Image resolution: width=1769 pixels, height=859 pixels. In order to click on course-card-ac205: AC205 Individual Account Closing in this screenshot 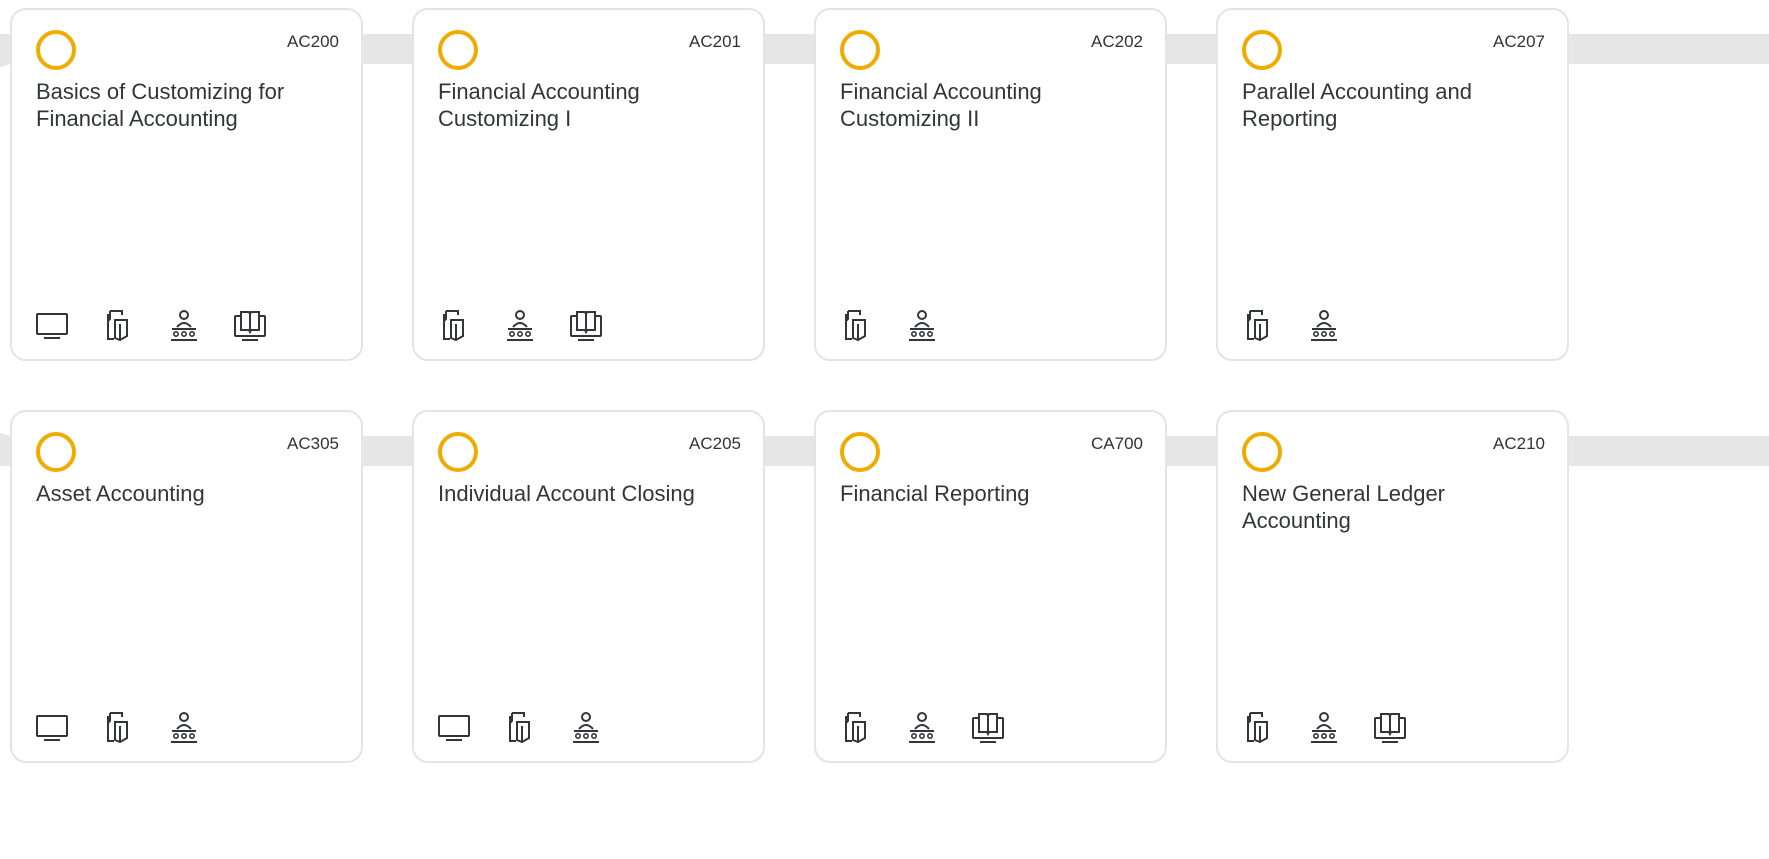, I will do `click(588, 586)`.